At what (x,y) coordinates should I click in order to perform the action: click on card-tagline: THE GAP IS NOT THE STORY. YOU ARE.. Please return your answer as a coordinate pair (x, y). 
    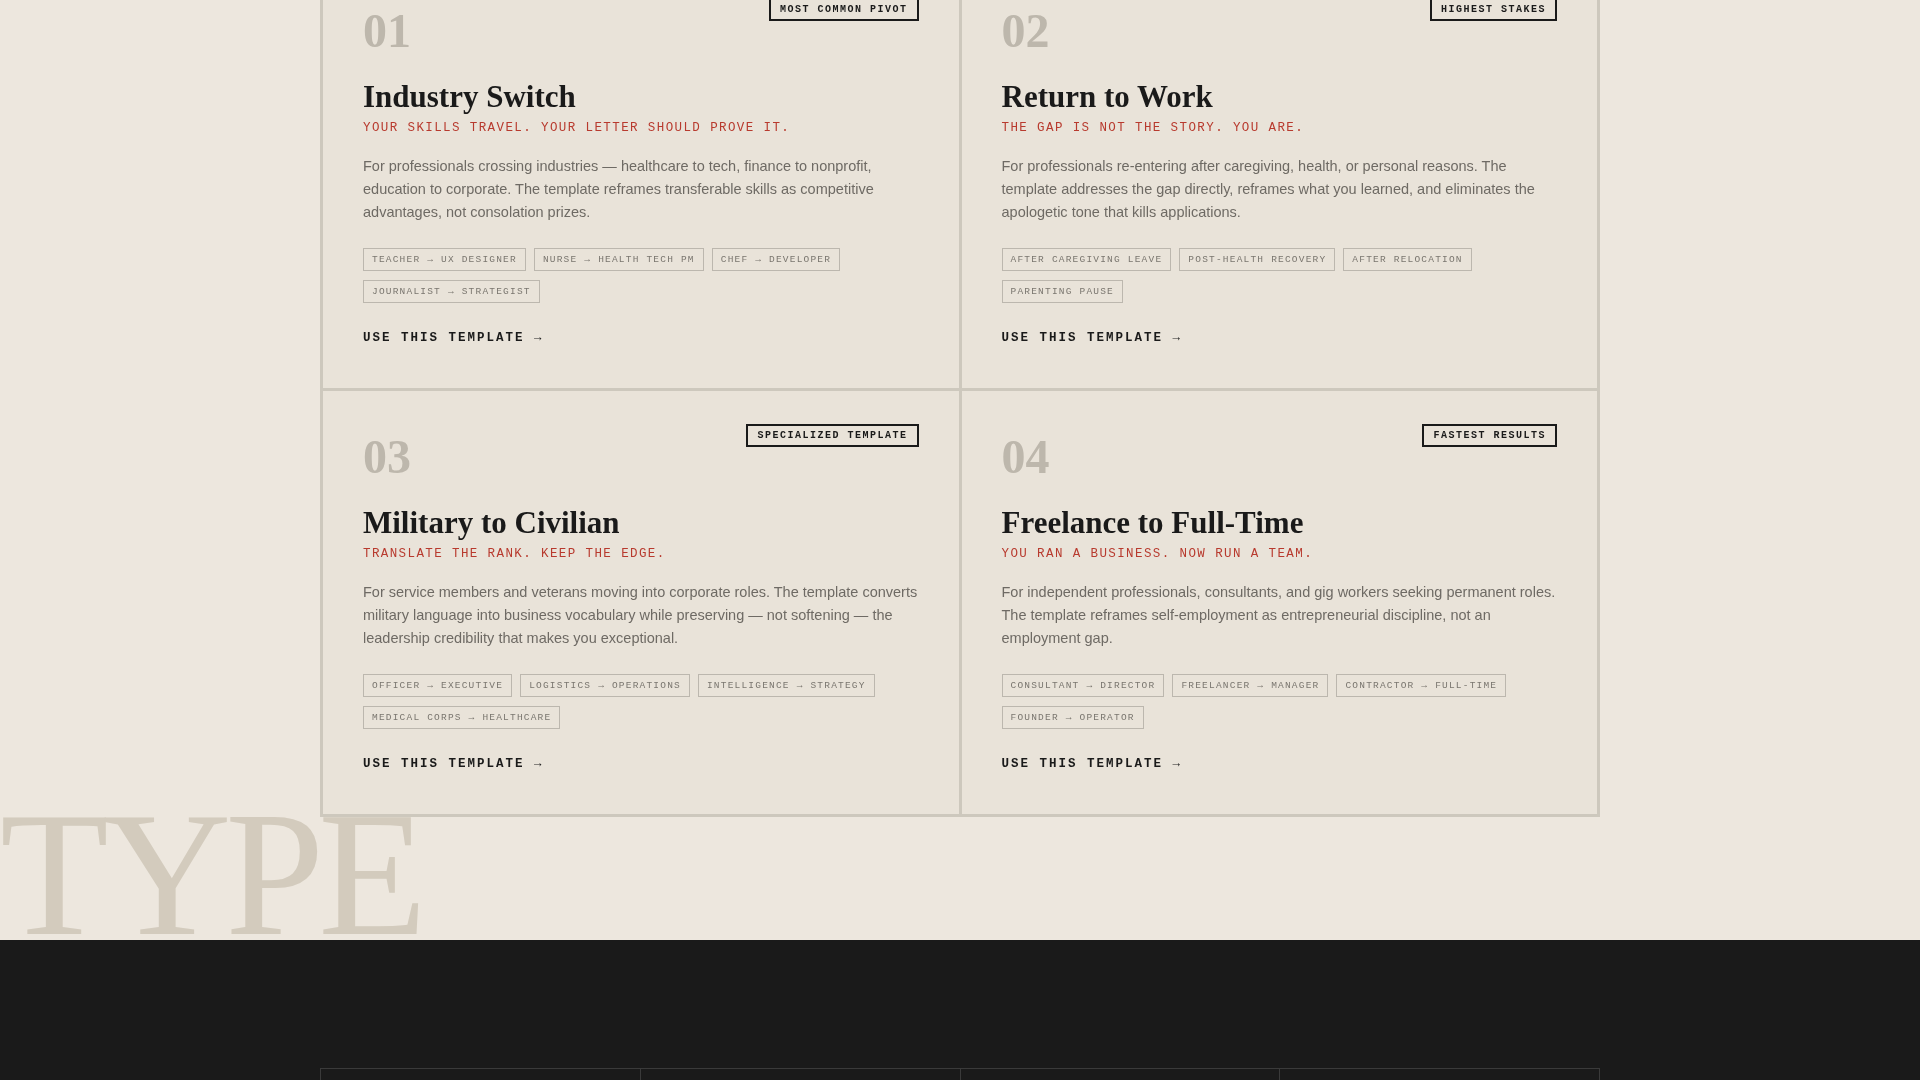
    Looking at the image, I should click on (1153, 128).